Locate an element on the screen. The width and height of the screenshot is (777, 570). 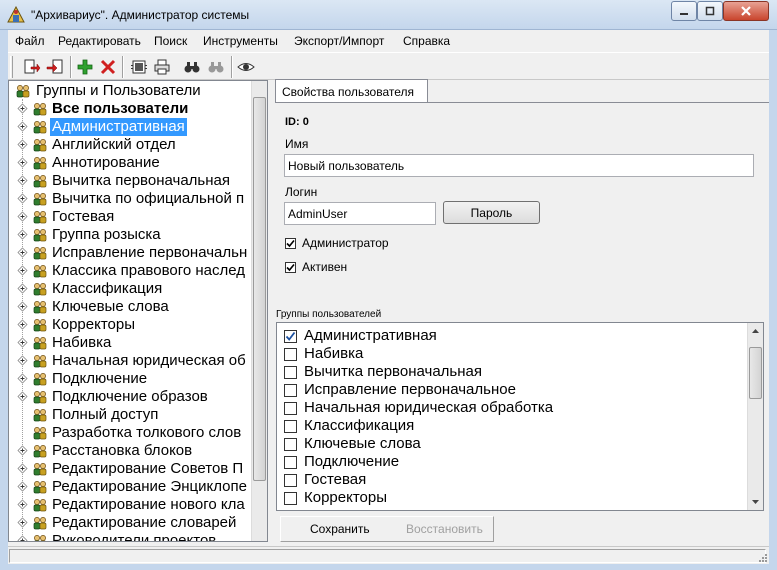
menu-file: Файл is located at coordinates (30, 41).